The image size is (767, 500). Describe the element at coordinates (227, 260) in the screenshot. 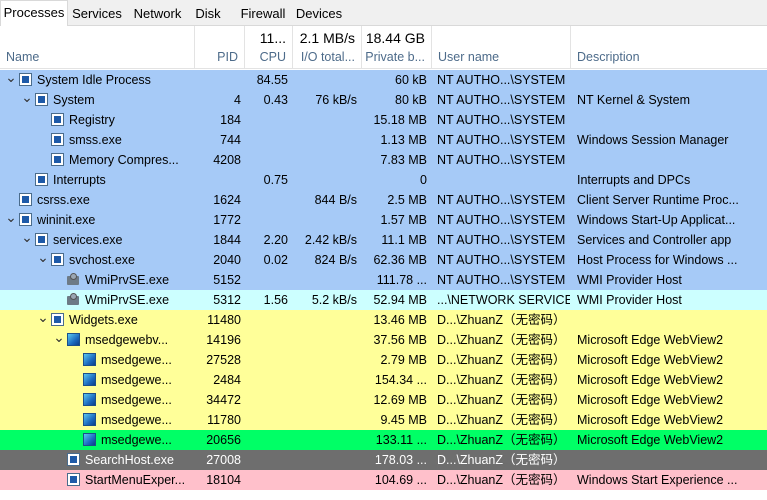

I see `process-pid: 2040` at that location.